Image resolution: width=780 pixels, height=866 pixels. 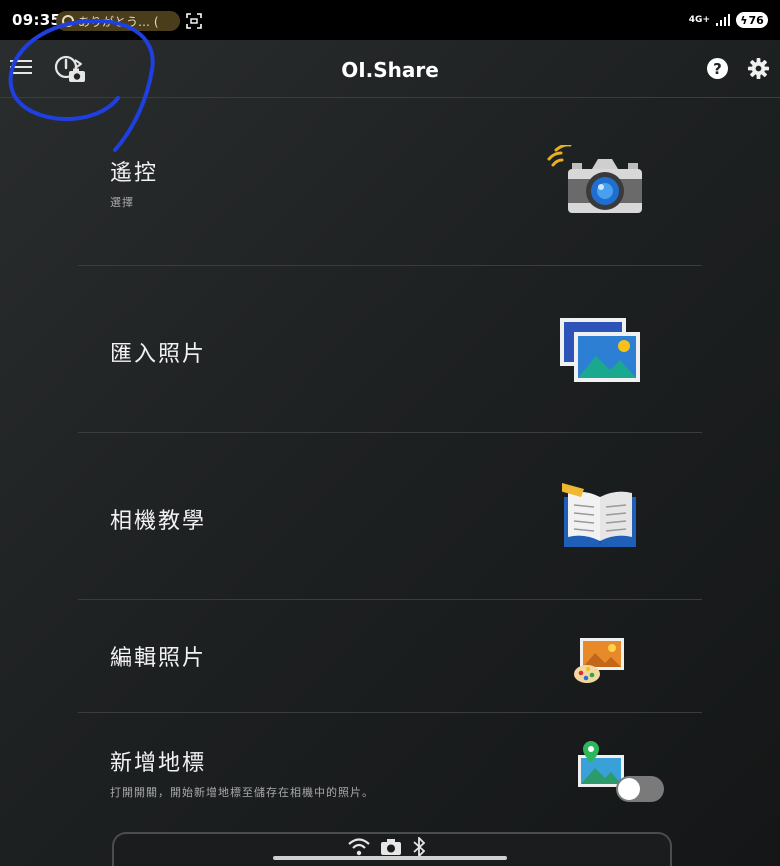 I want to click on remote-camera-icon, so click(x=594, y=179).